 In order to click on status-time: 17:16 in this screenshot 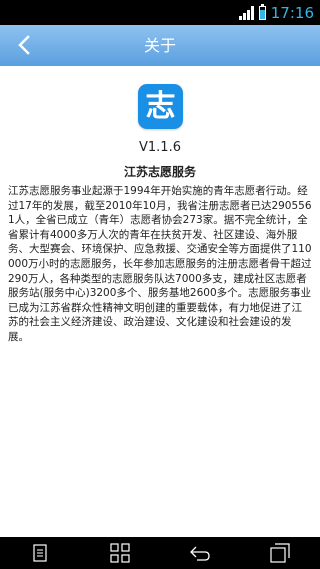, I will do `click(292, 12)`.